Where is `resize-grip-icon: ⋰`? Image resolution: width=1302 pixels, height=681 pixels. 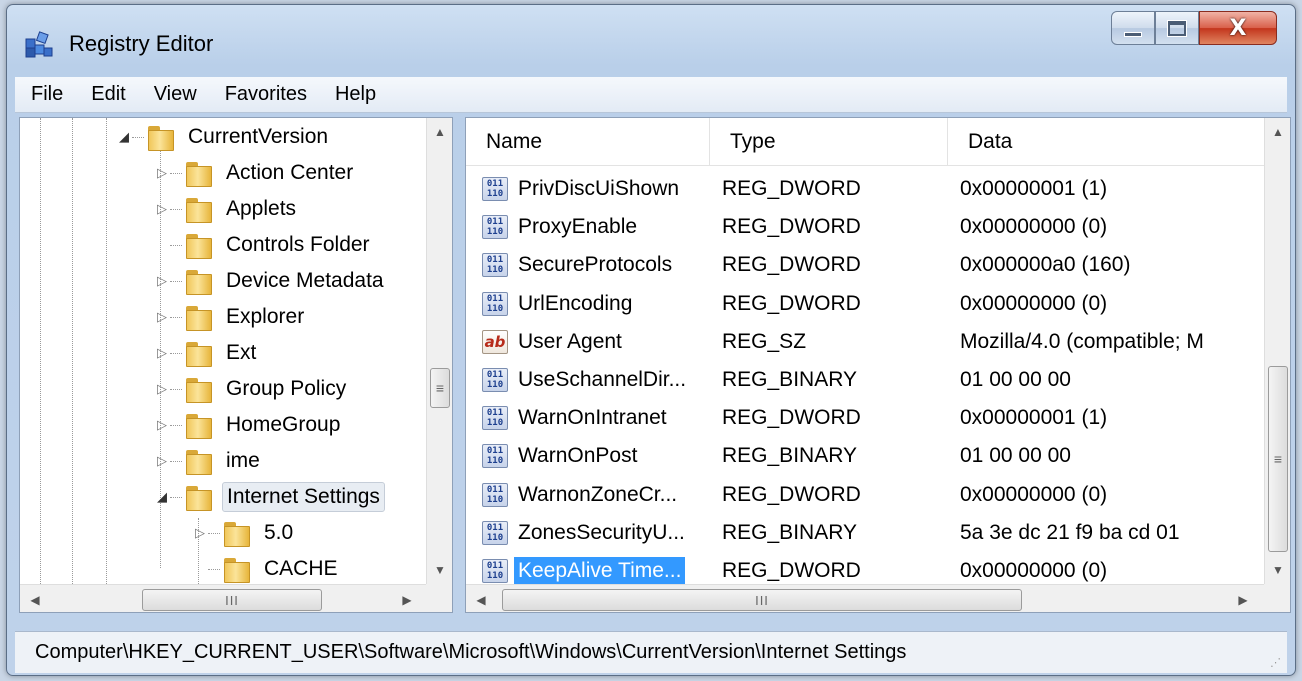 resize-grip-icon: ⋰ is located at coordinates (1275, 662).